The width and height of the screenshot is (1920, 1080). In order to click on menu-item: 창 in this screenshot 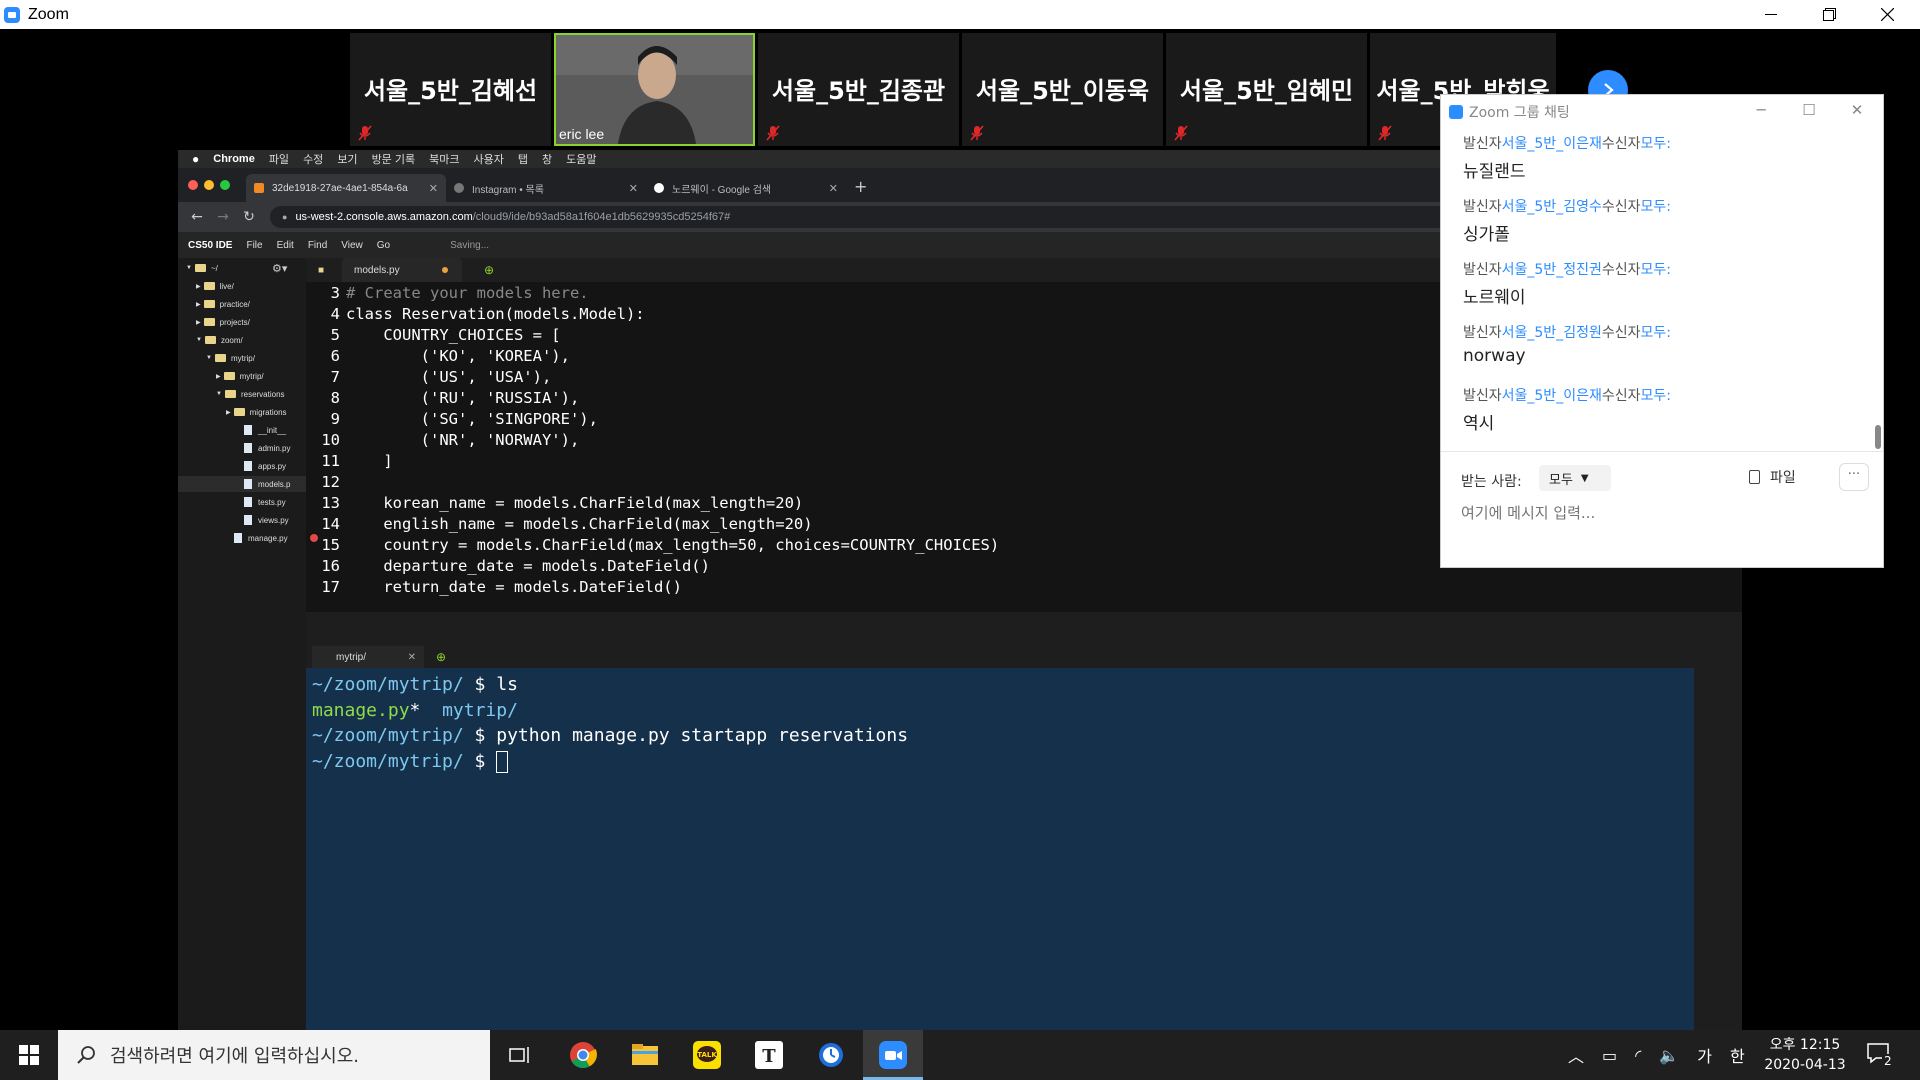, I will do `click(547, 159)`.